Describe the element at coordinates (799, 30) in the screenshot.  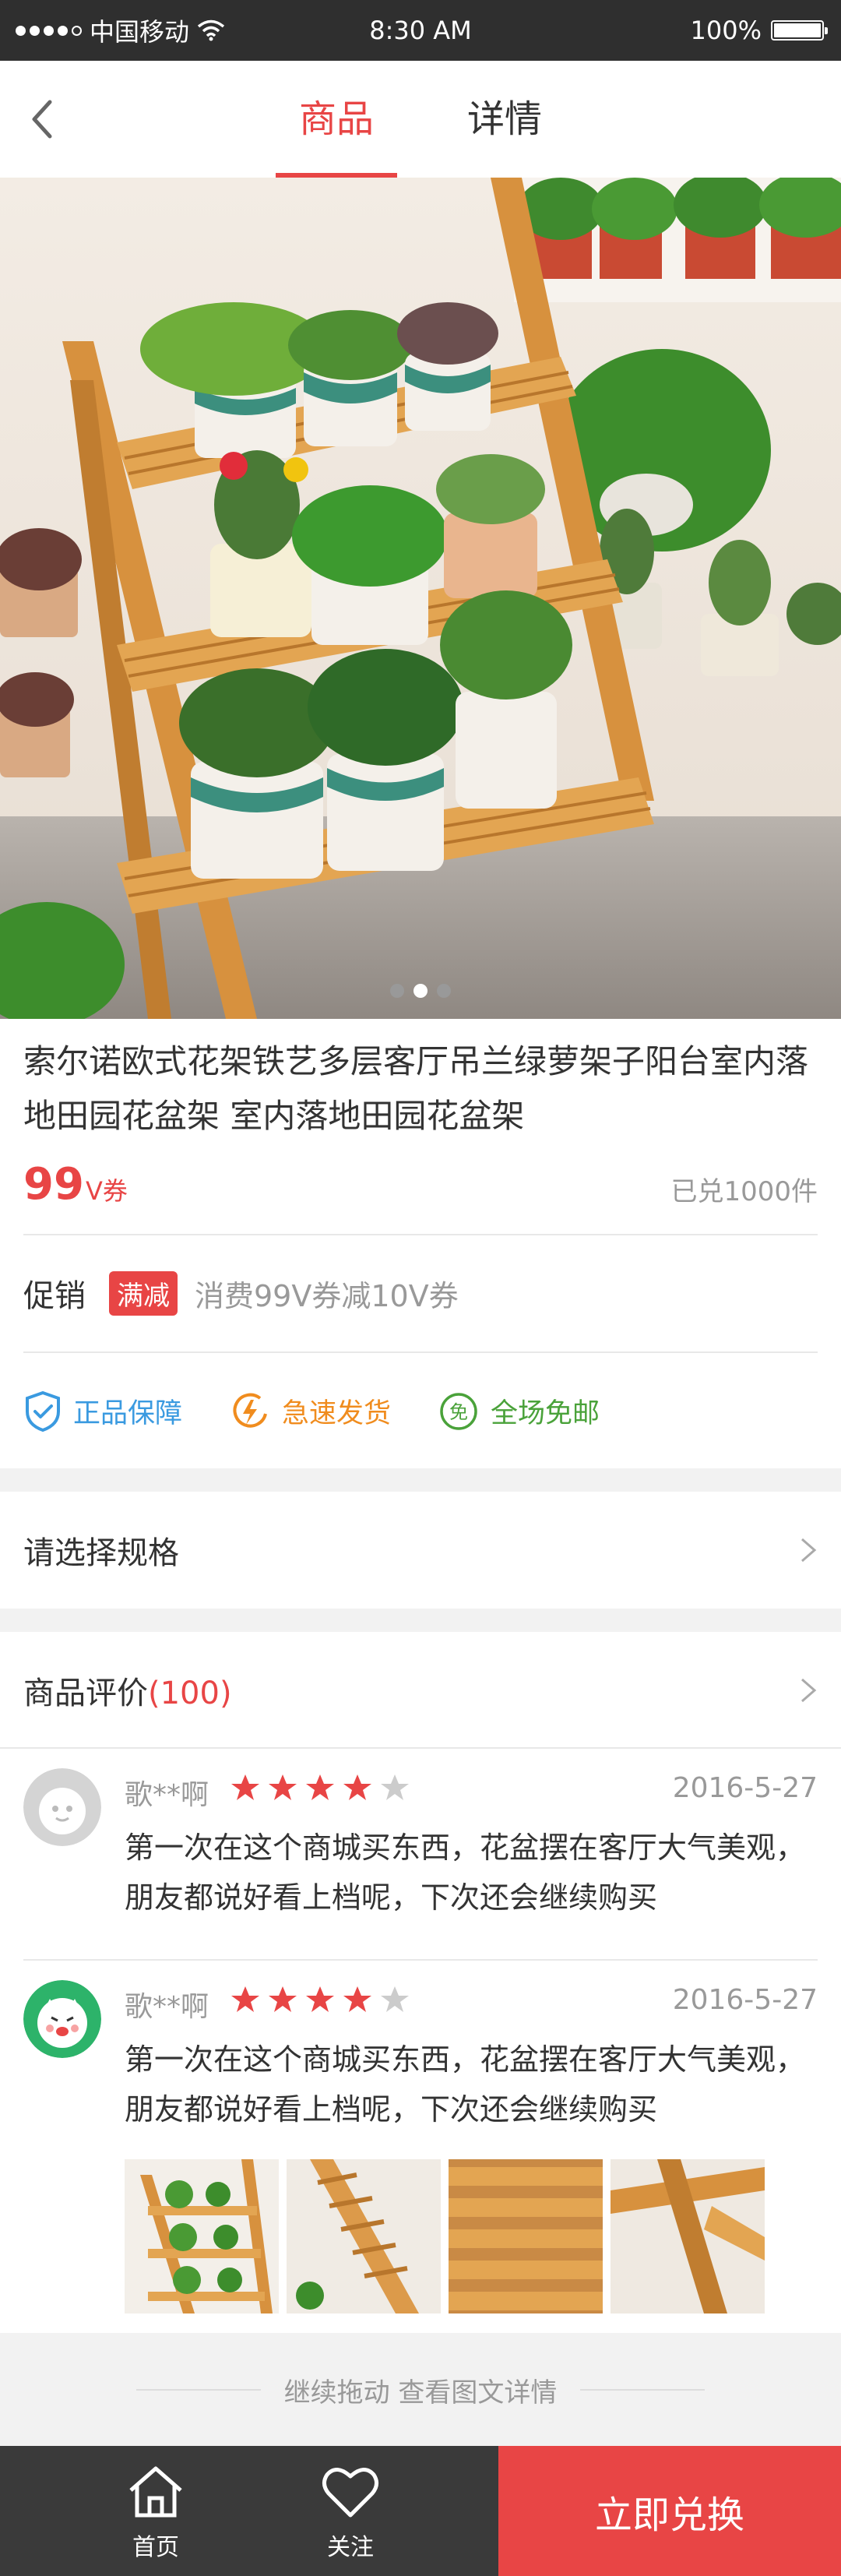
I see `battery-icon` at that location.